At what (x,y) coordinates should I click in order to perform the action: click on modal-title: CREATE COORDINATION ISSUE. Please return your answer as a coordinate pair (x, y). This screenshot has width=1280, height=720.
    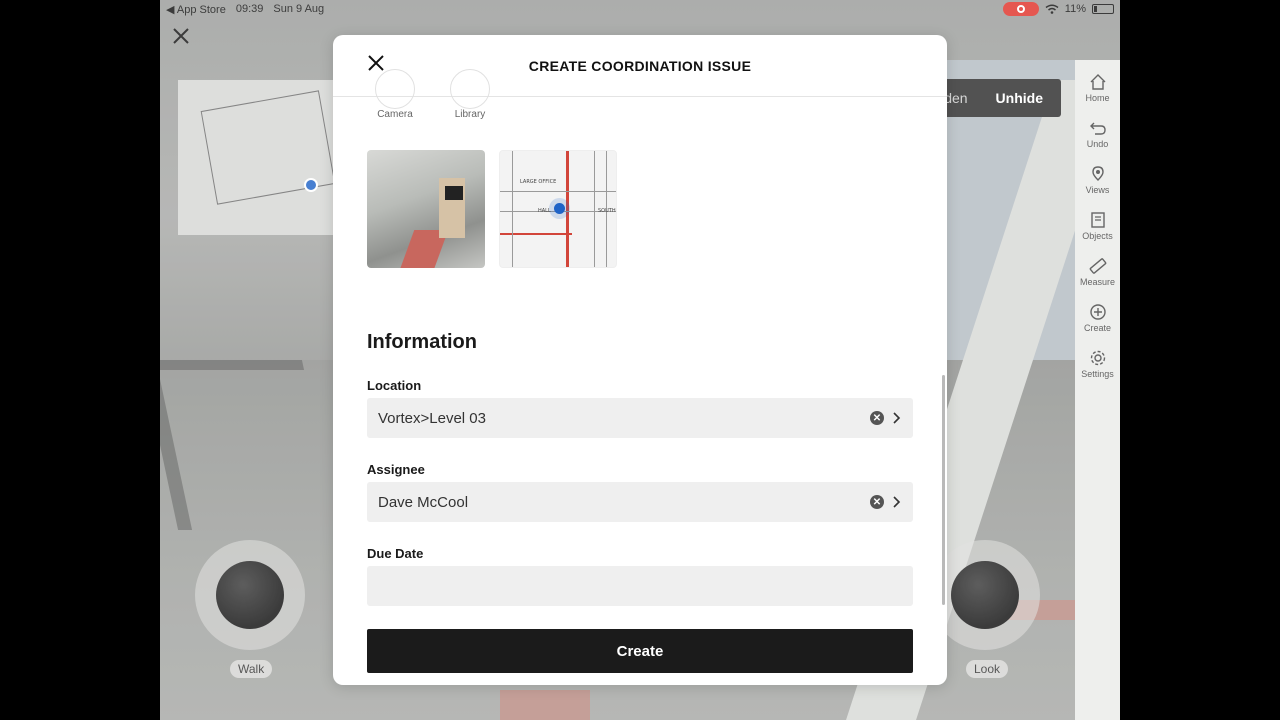
    Looking at the image, I should click on (640, 65).